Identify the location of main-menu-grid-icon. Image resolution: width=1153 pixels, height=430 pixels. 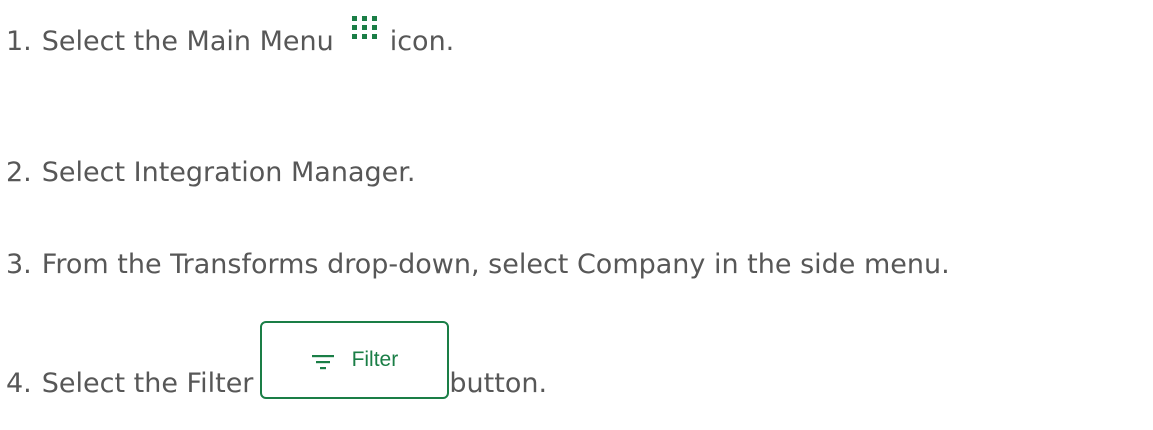
(365, 26).